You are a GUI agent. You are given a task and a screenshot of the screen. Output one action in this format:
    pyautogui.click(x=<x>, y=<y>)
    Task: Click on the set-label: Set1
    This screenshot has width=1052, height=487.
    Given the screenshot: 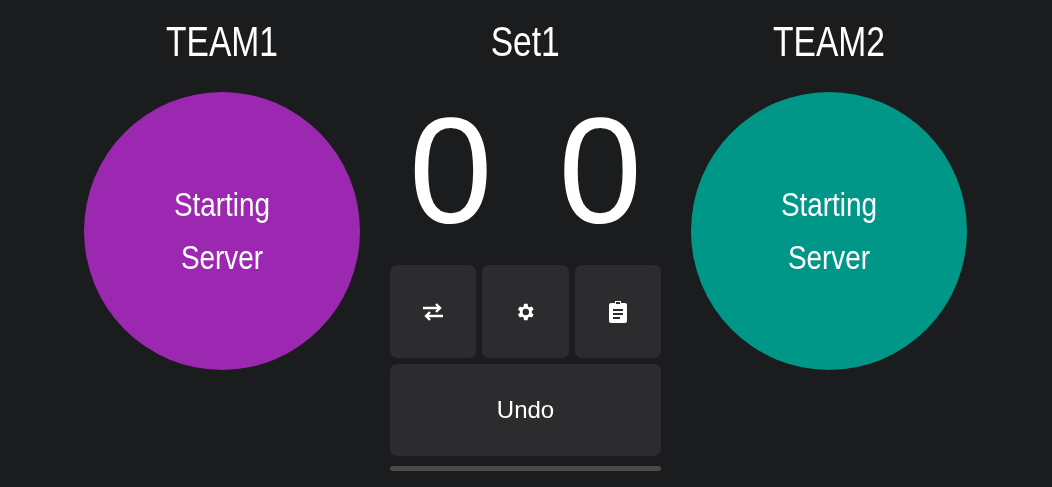 What is the action you would take?
    pyautogui.click(x=525, y=42)
    